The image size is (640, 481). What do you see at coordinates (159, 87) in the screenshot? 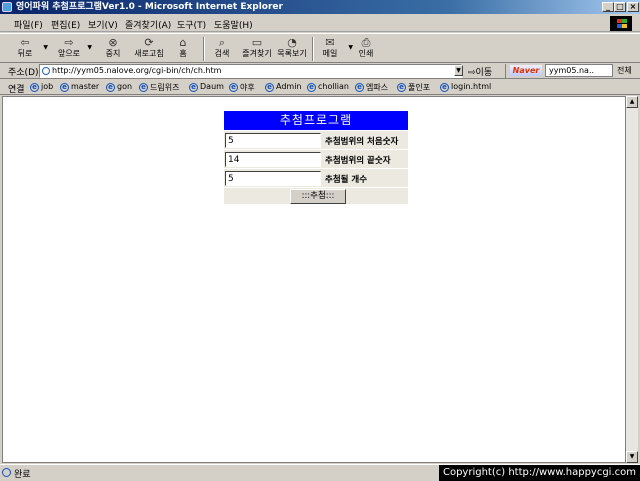
I see `link-dreamwiz: e 드림위즈` at bounding box center [159, 87].